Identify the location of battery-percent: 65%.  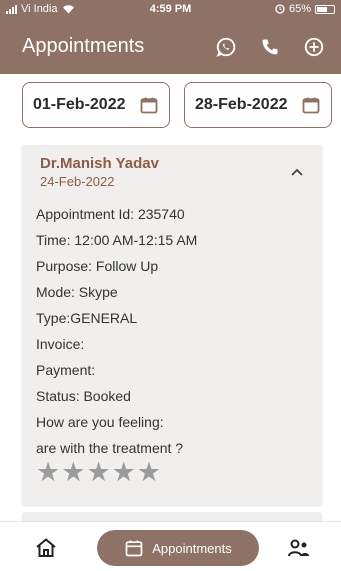
(299, 9).